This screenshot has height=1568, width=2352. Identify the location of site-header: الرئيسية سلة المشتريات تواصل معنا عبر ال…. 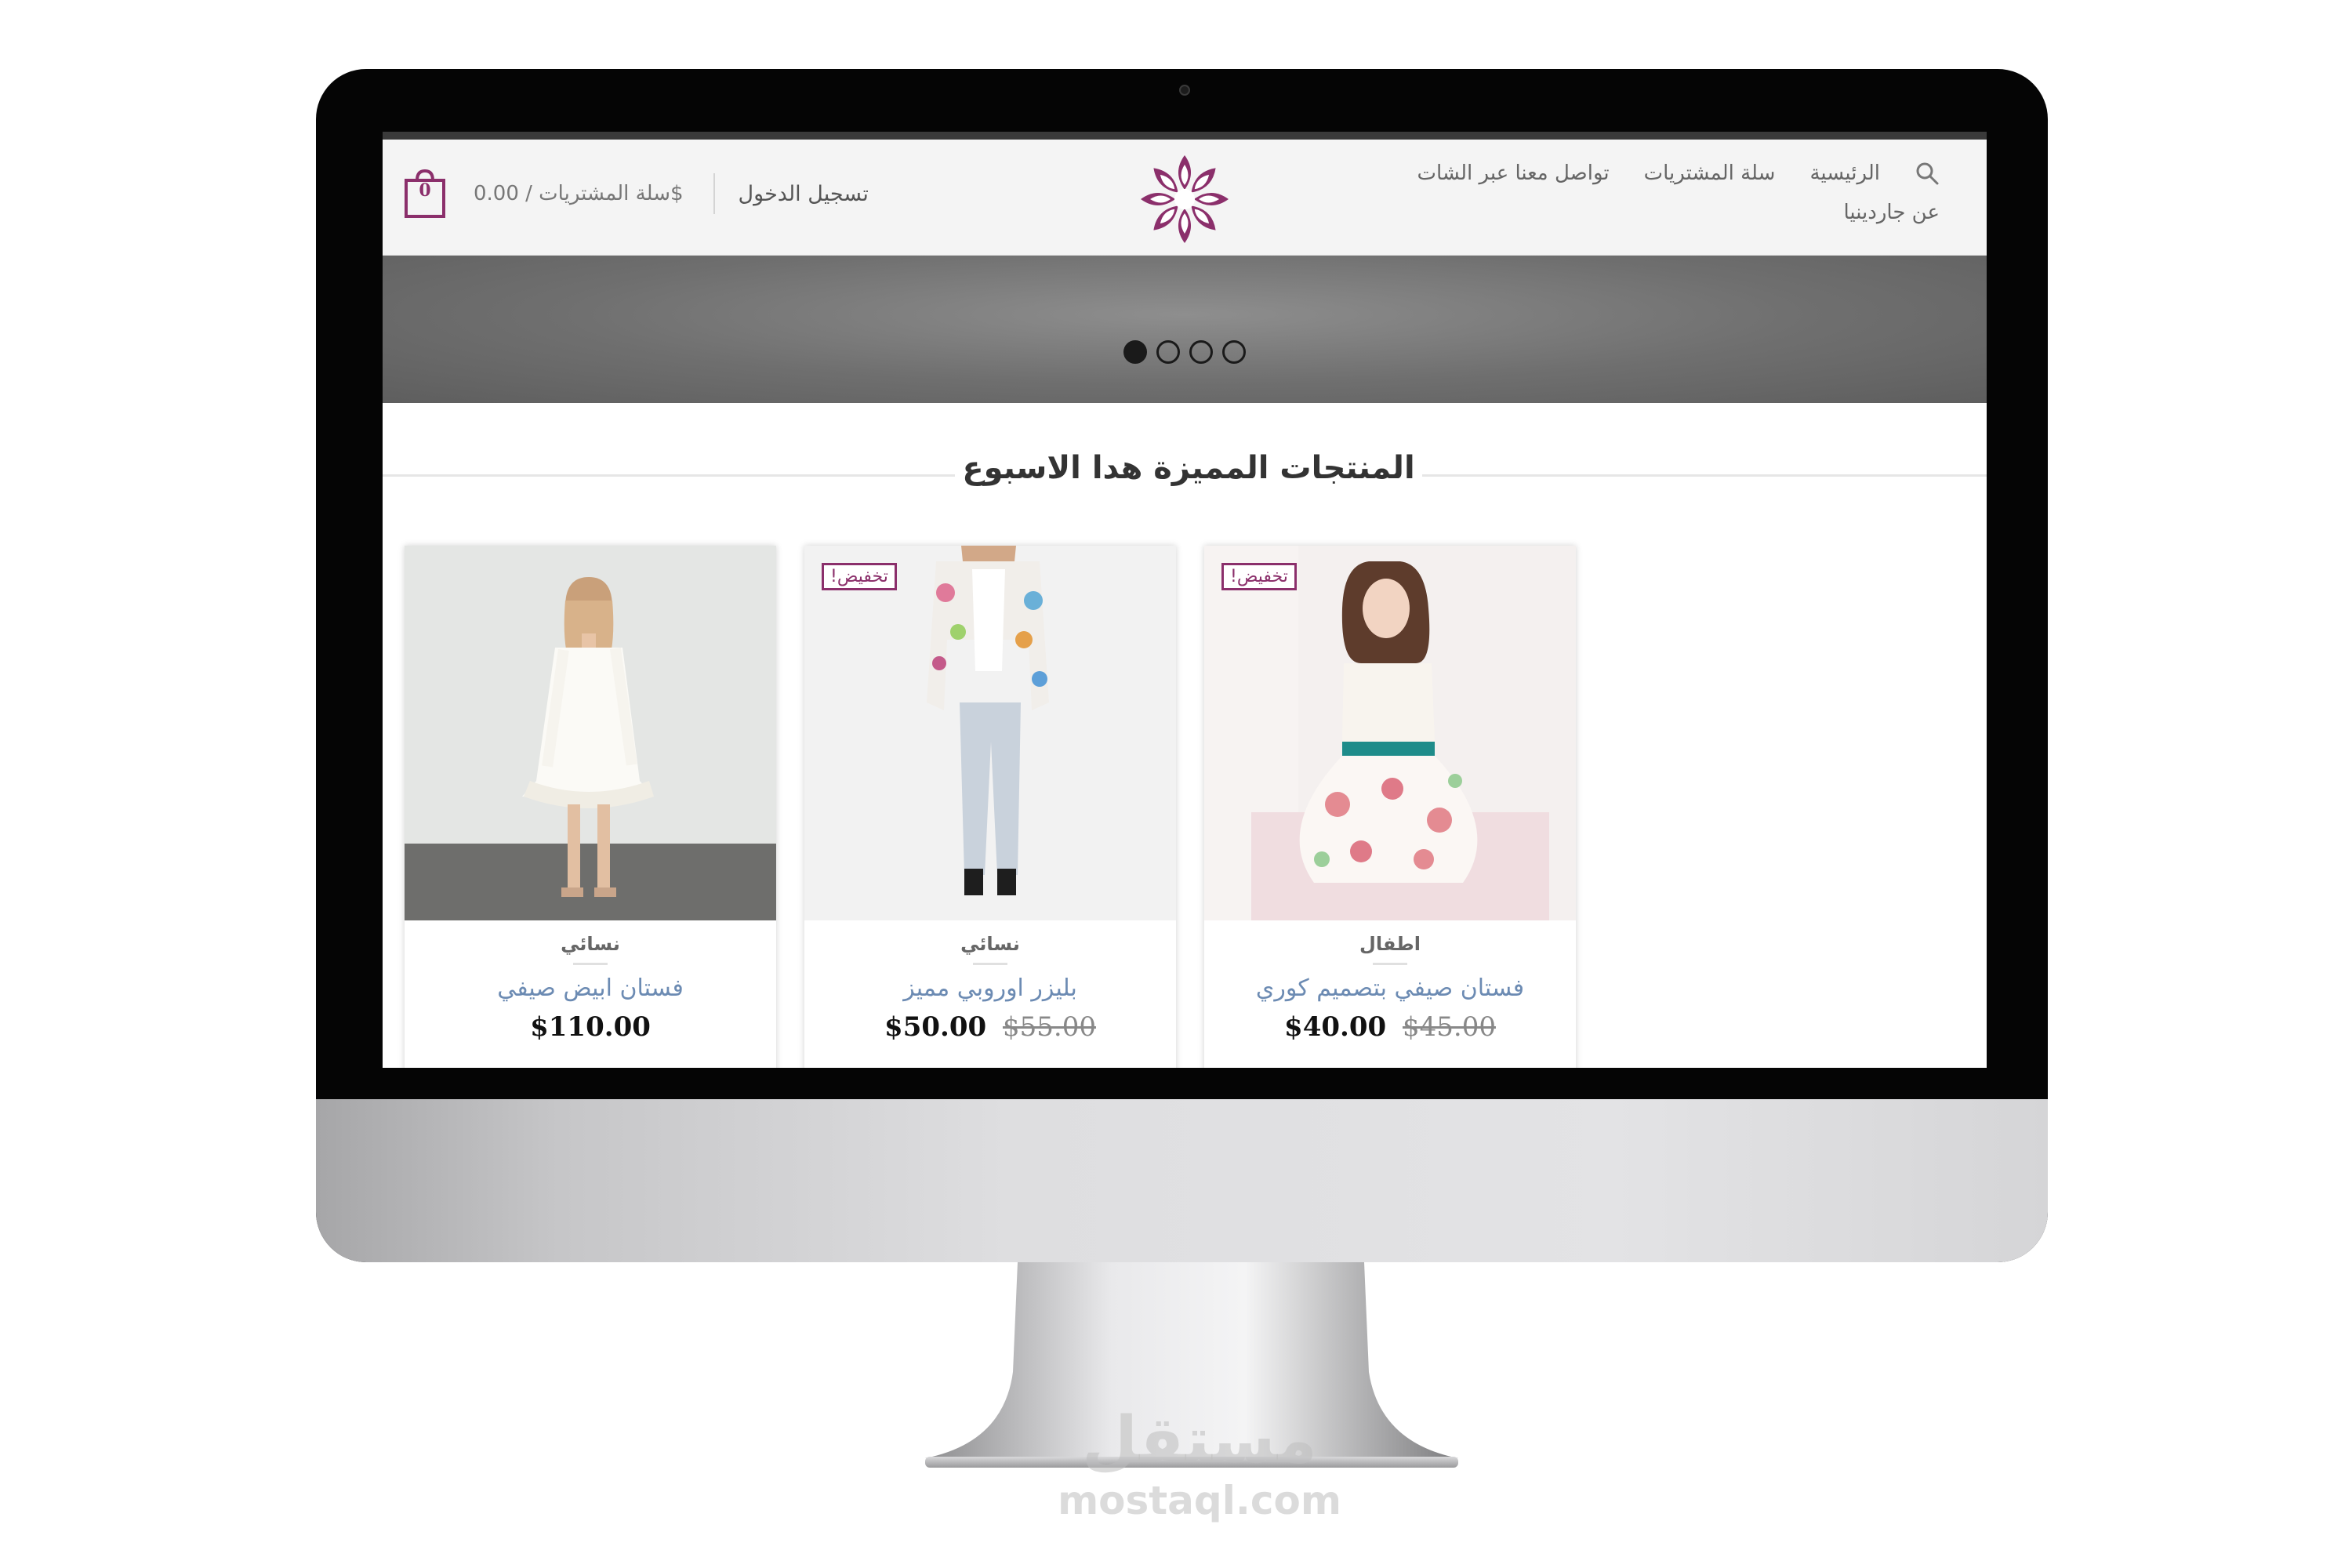
(1185, 198).